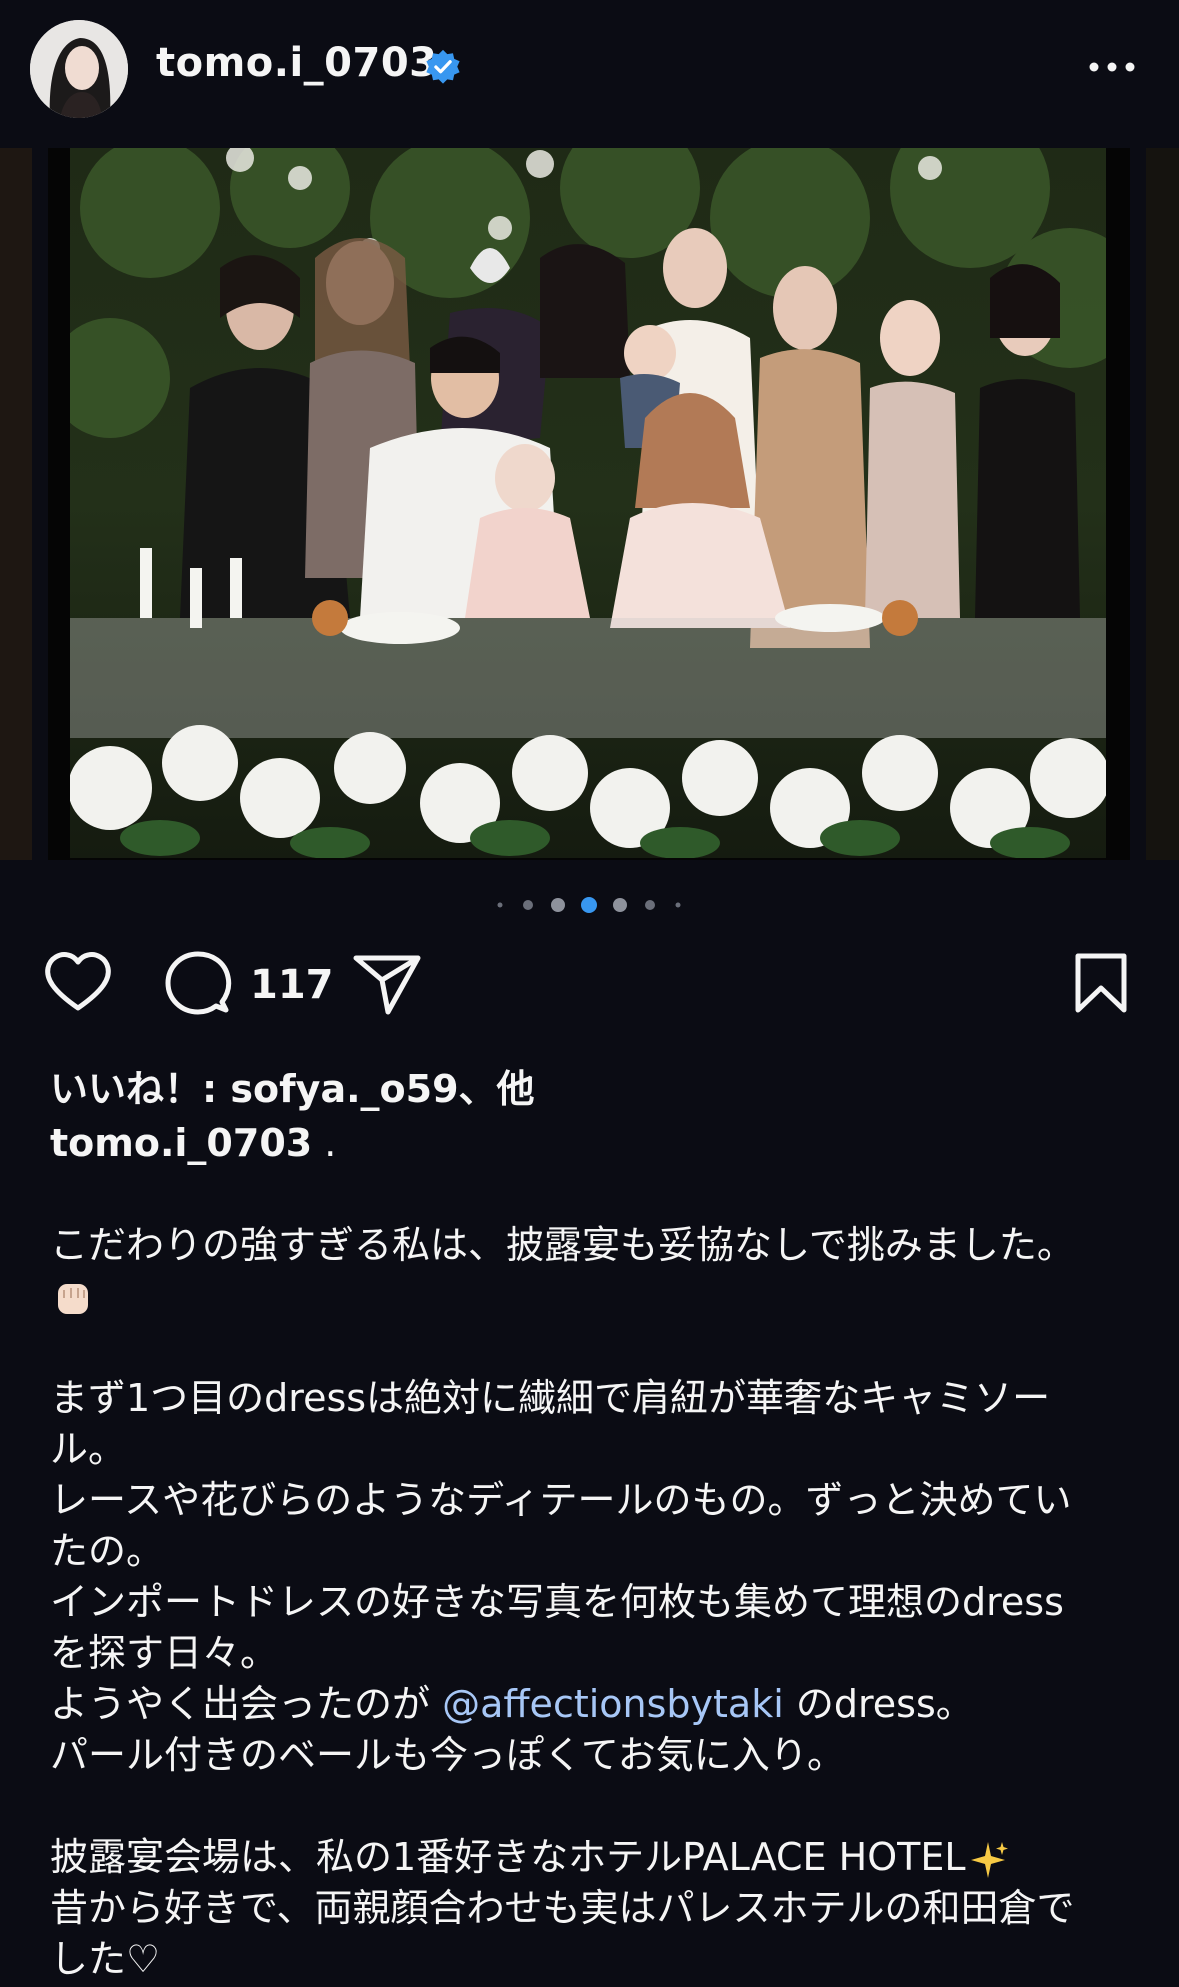 The width and height of the screenshot is (1179, 1987). I want to click on previous-media-peek, so click(16, 504).